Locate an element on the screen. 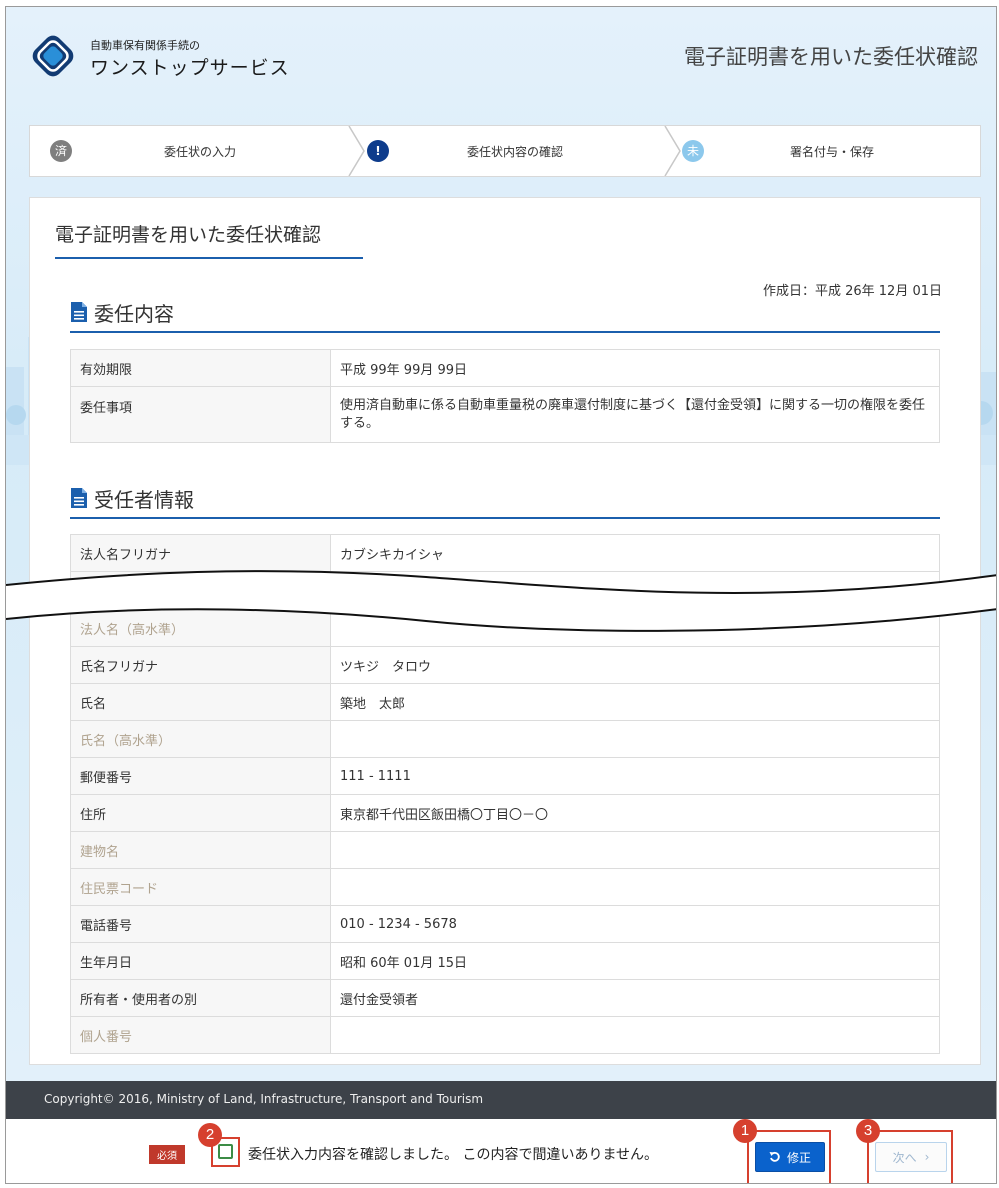  table-row: 建物名 is located at coordinates (505, 850).